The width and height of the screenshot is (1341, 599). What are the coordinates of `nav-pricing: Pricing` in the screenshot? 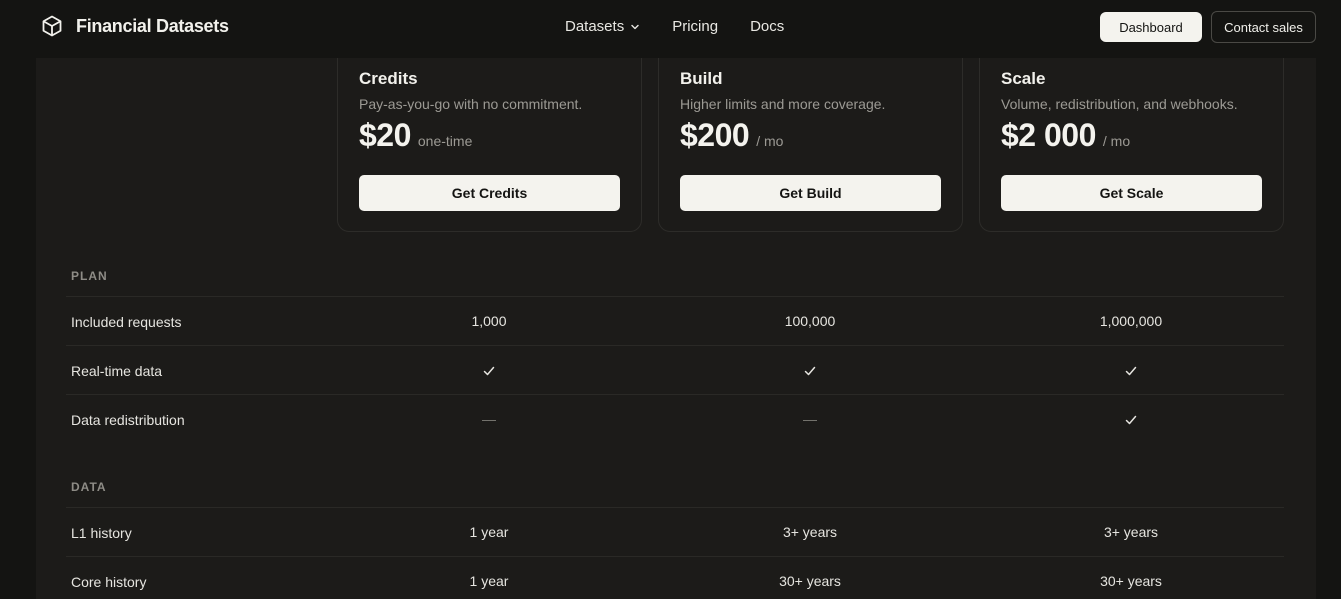 It's located at (695, 26).